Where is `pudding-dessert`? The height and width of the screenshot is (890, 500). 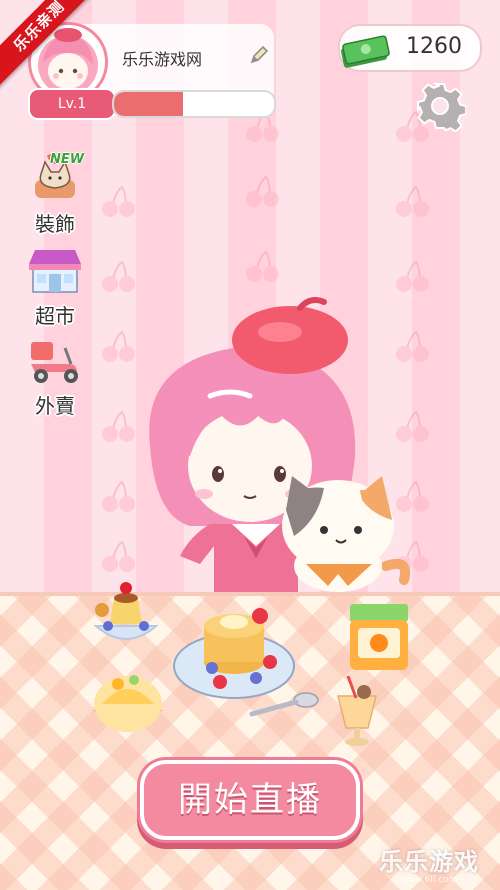 pudding-dessert is located at coordinates (126, 614).